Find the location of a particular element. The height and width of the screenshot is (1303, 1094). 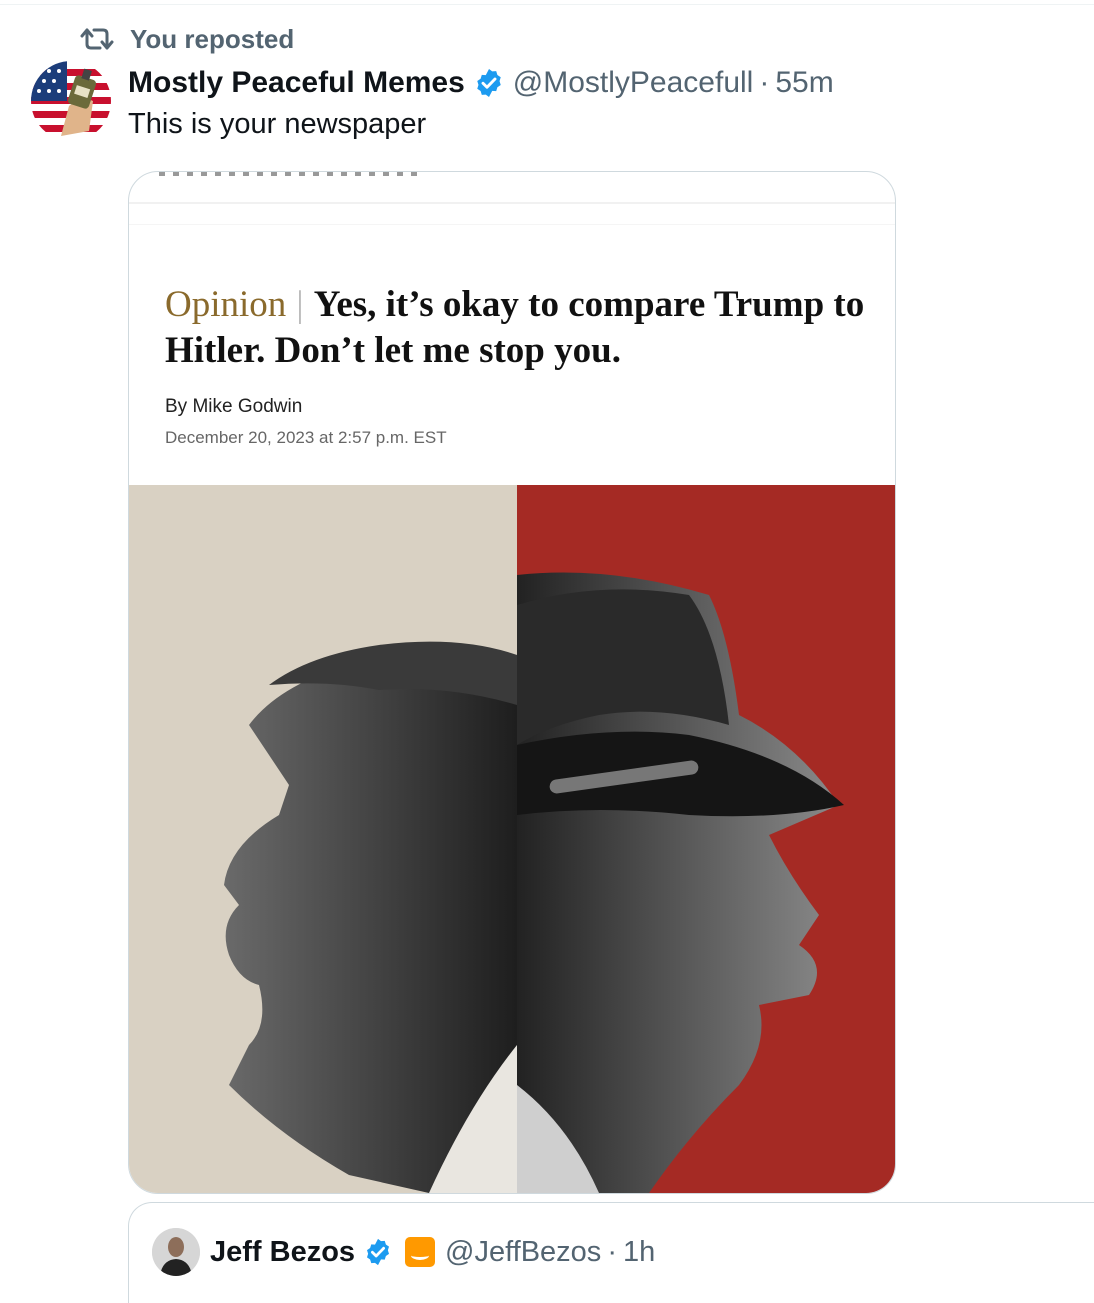

article-date: December 20, 2023 at 2:57 p.m. EST is located at coordinates (306, 437).